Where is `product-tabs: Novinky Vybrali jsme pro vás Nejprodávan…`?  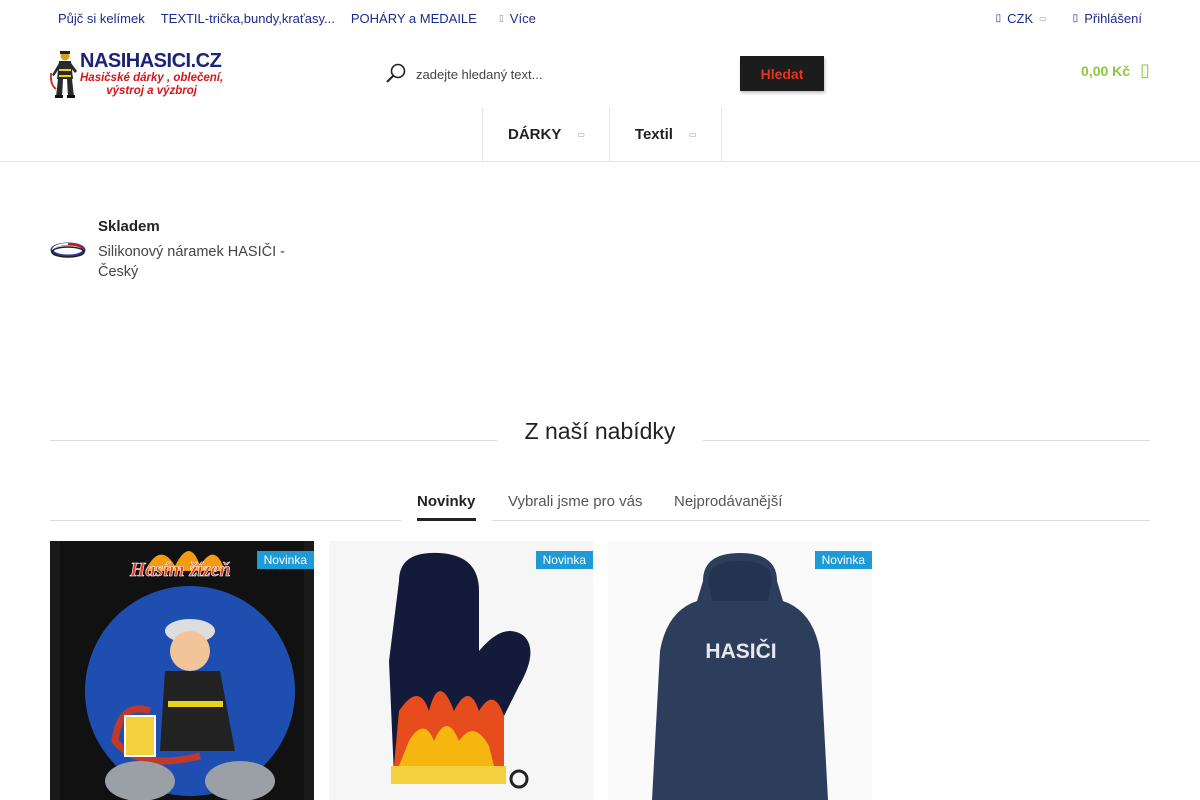
product-tabs: Novinky Vybrali jsme pro vás Nejprodávan… is located at coordinates (600, 506).